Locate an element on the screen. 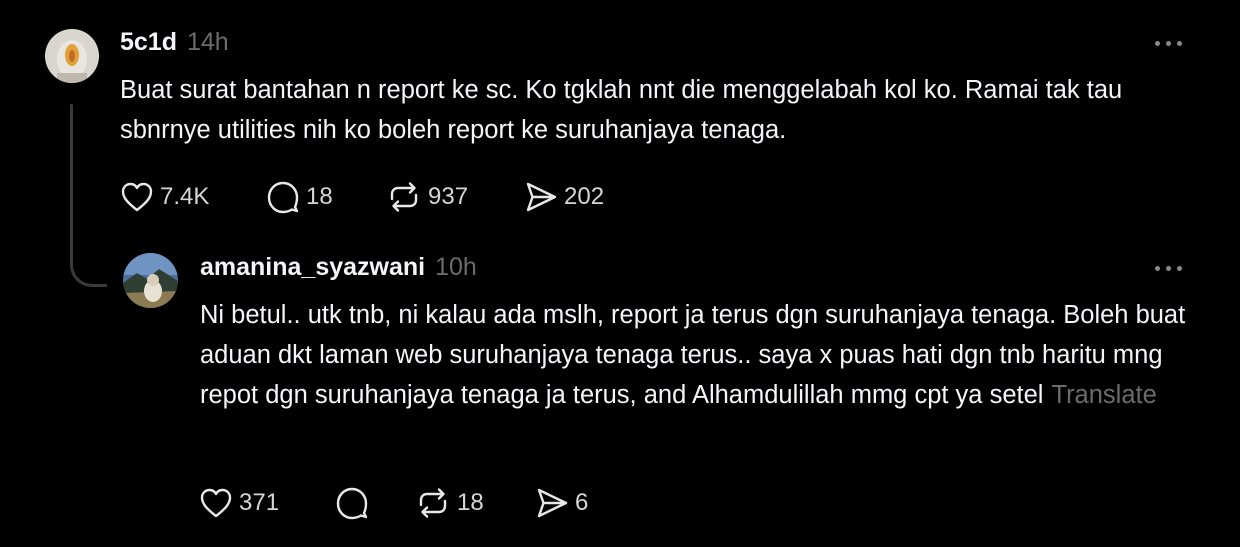 The height and width of the screenshot is (547, 1240). repost-count: 937 is located at coordinates (448, 196).